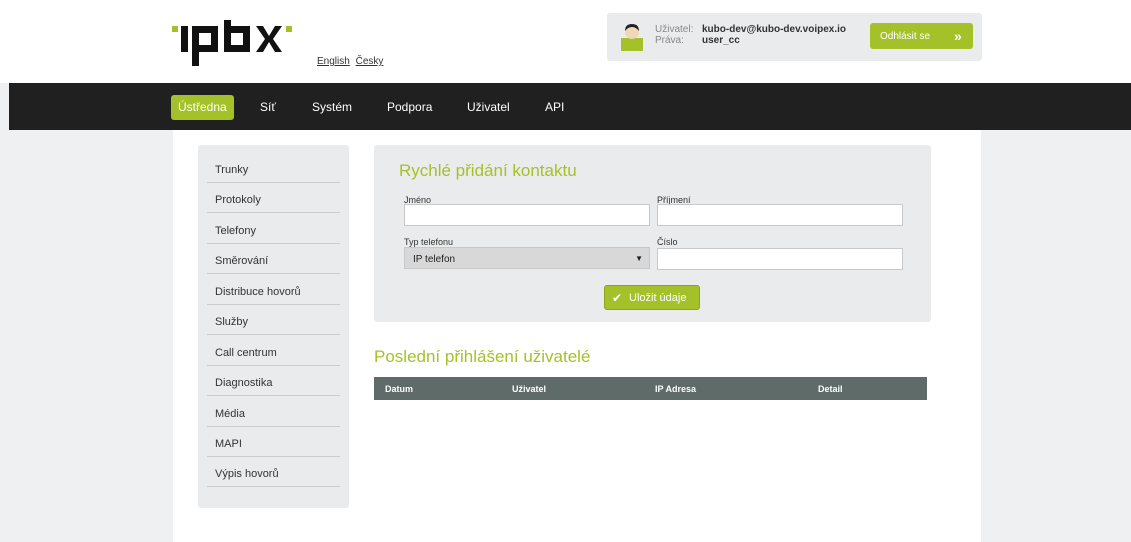 This screenshot has height=542, width=1131. Describe the element at coordinates (273, 229) in the screenshot. I see `sidebar-item-telefony: Telefony` at that location.